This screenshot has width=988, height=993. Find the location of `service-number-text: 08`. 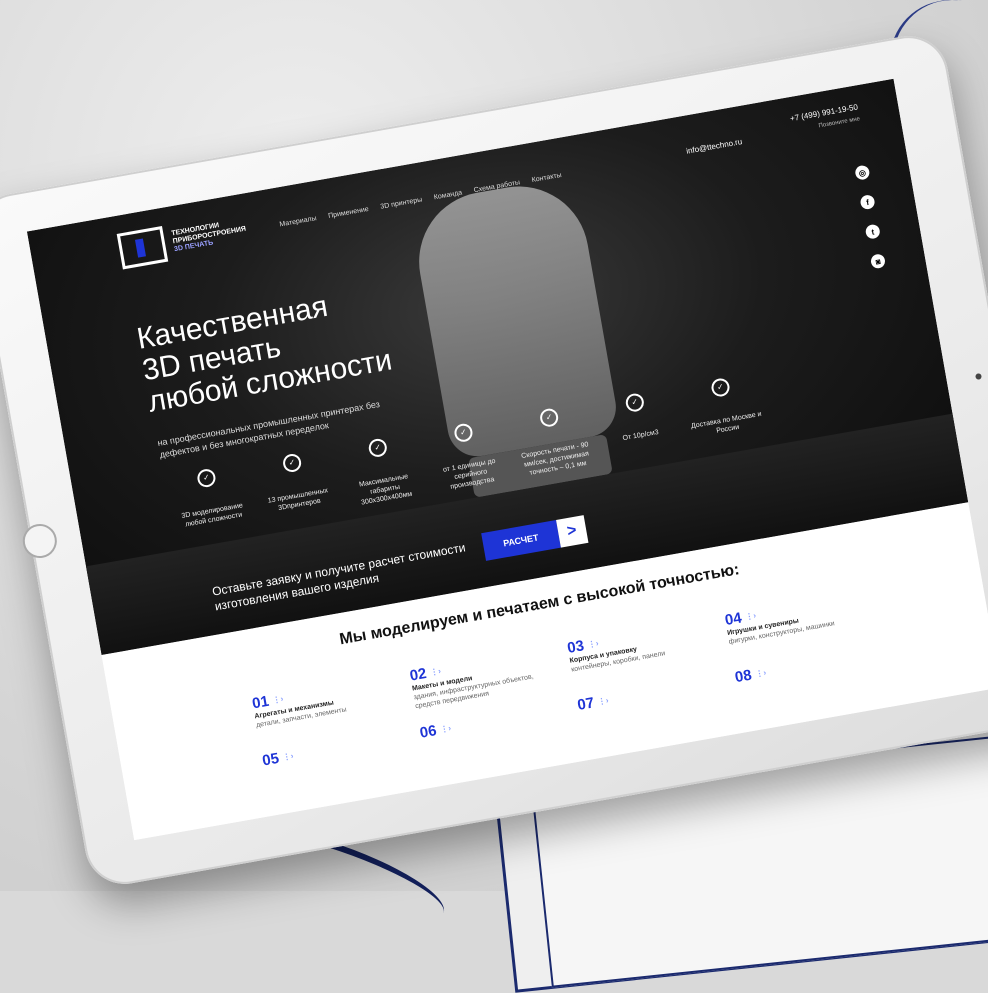

service-number-text: 08 is located at coordinates (743, 676).